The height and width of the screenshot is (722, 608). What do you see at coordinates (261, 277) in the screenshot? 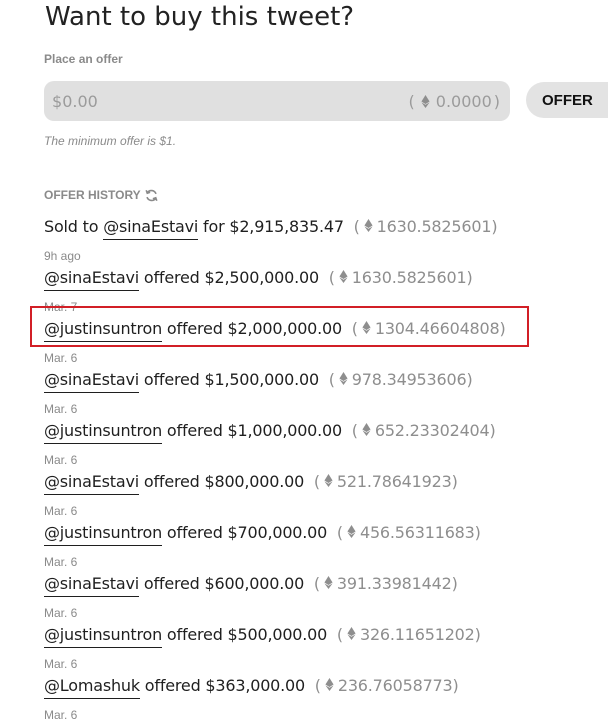
I see `offer-amount: $2,500,000.00` at bounding box center [261, 277].